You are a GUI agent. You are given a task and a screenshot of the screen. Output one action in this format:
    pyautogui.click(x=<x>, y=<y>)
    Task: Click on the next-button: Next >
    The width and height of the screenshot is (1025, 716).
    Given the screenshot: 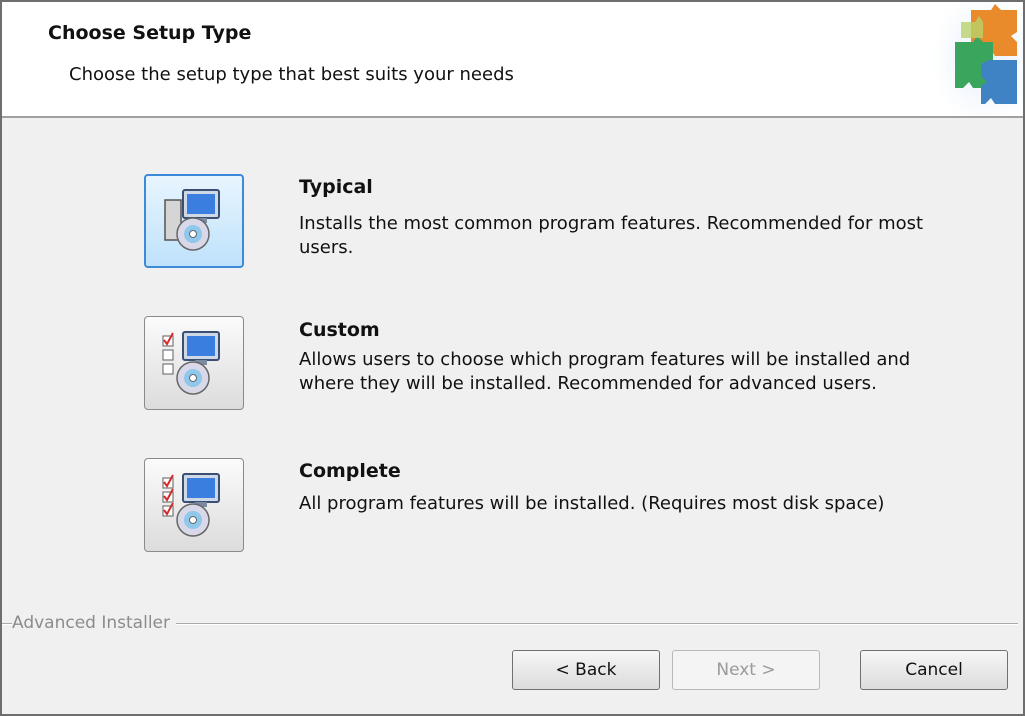 What is the action you would take?
    pyautogui.click(x=746, y=670)
    